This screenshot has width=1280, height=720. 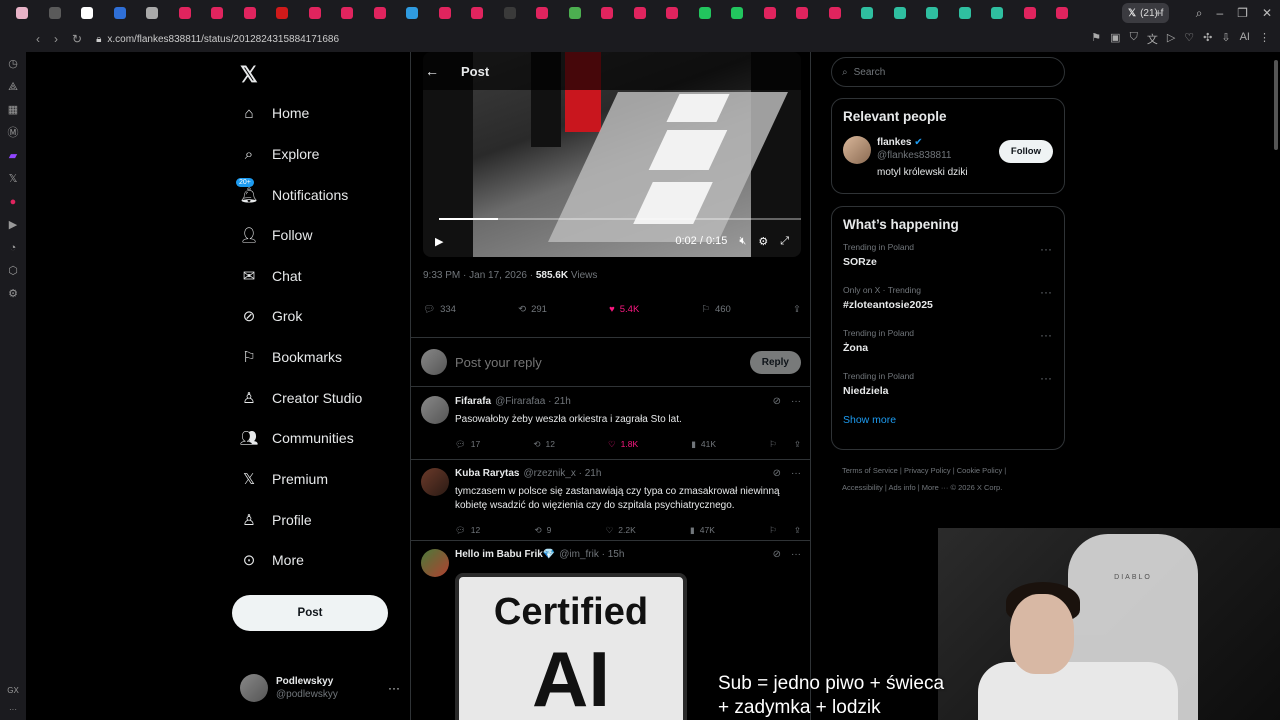 I want to click on share-icon: ⇪, so click(x=797, y=530).